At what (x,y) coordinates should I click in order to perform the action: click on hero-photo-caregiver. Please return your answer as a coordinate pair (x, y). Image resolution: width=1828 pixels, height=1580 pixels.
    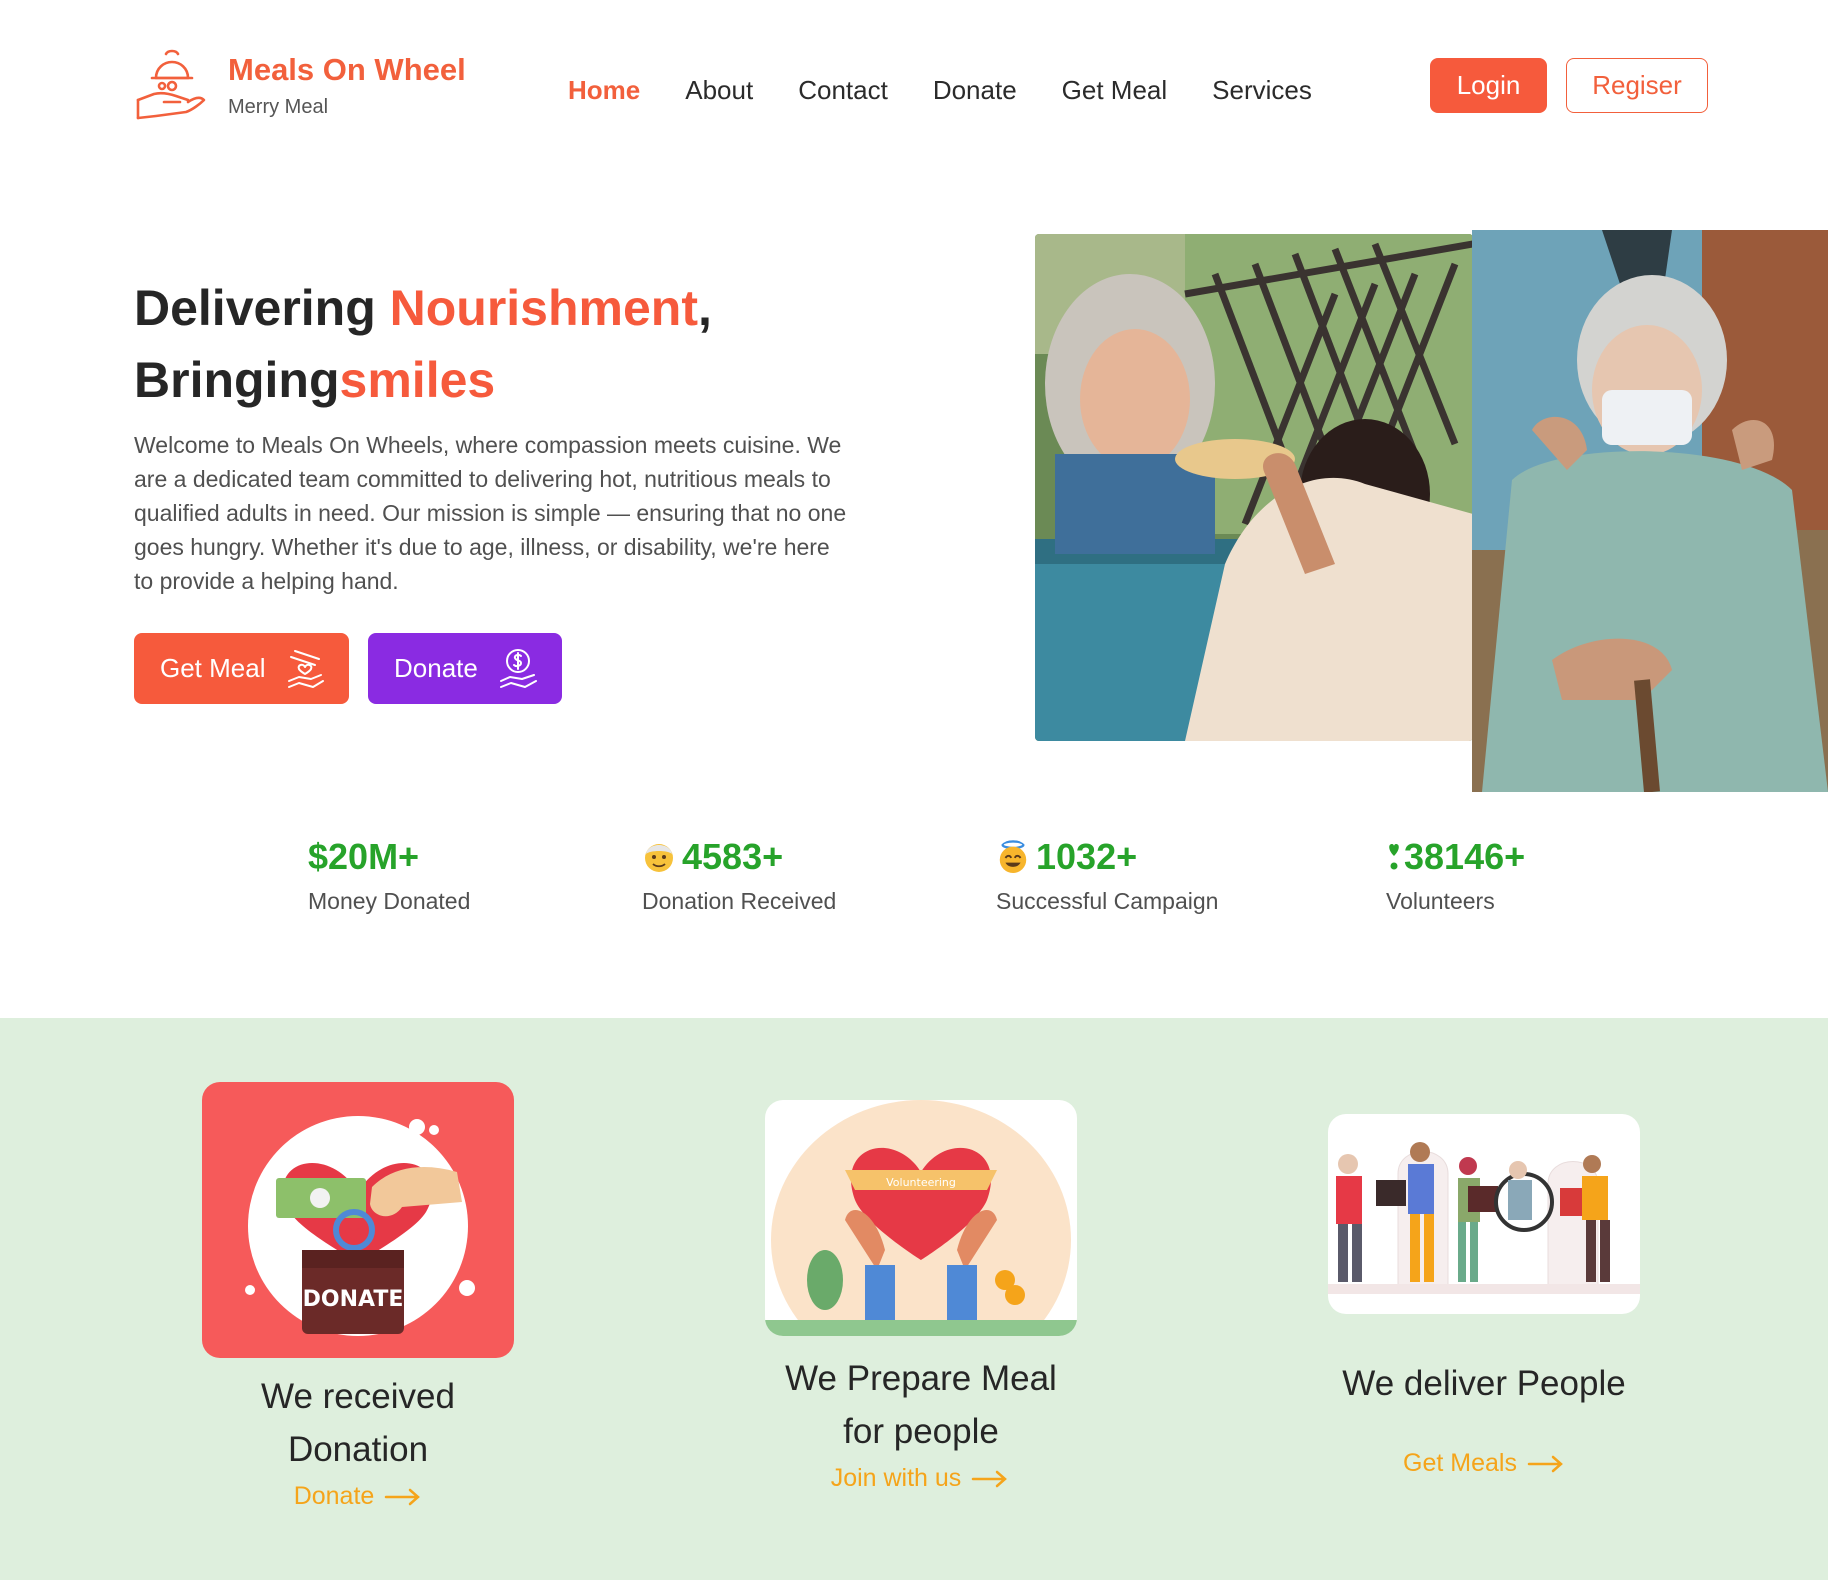
    Looking at the image, I should click on (1650, 511).